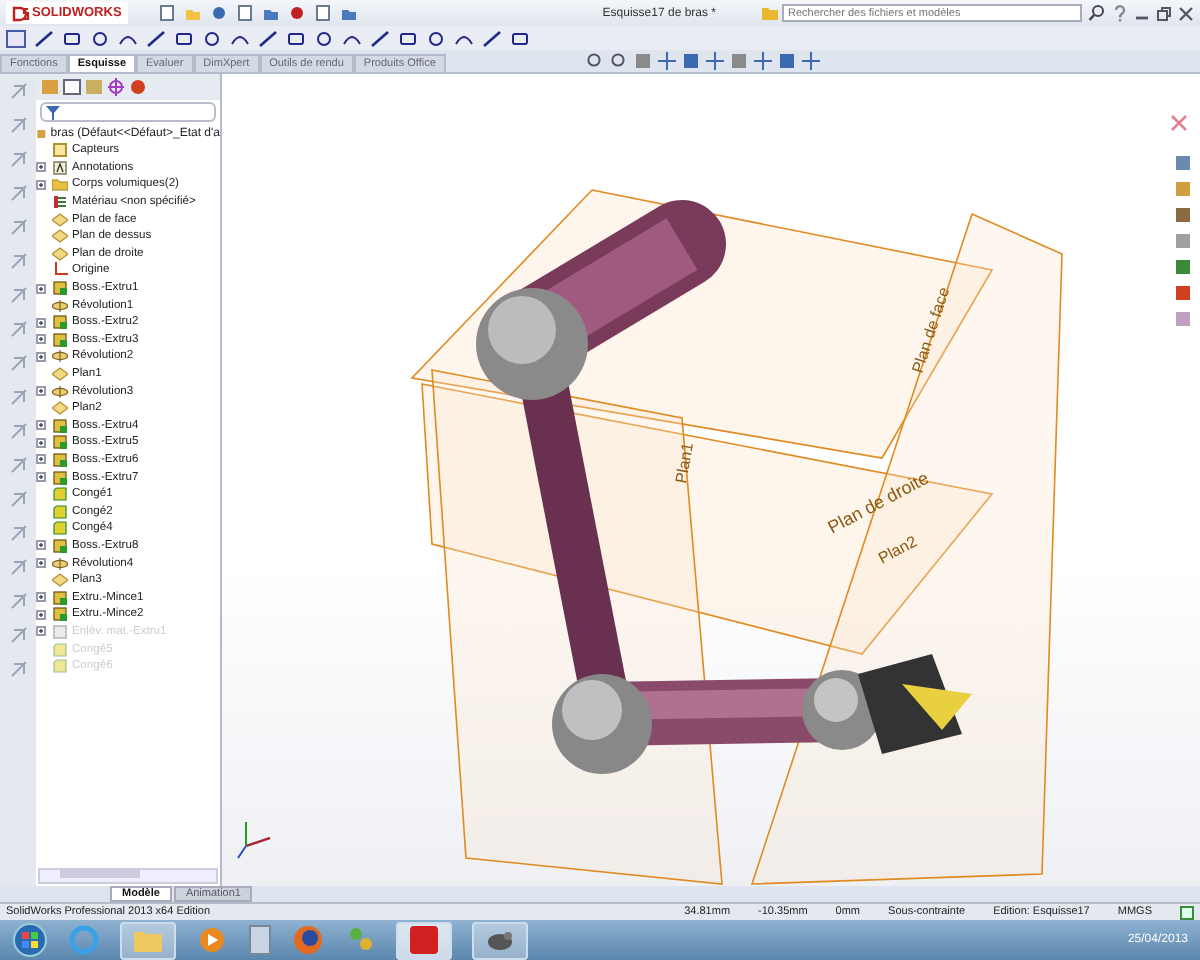 This screenshot has height=960, width=1200. I want to click on animal-icon, so click(500, 940).